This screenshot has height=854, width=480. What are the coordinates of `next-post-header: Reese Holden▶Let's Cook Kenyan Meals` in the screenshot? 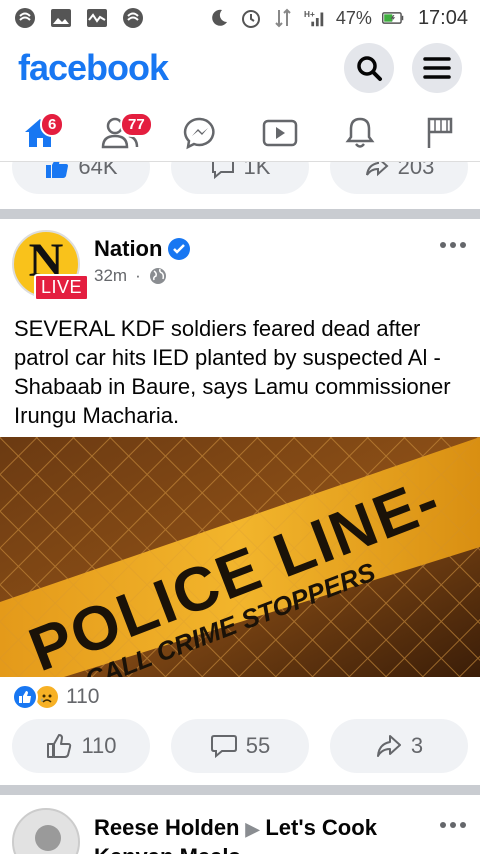 It's located at (240, 831).